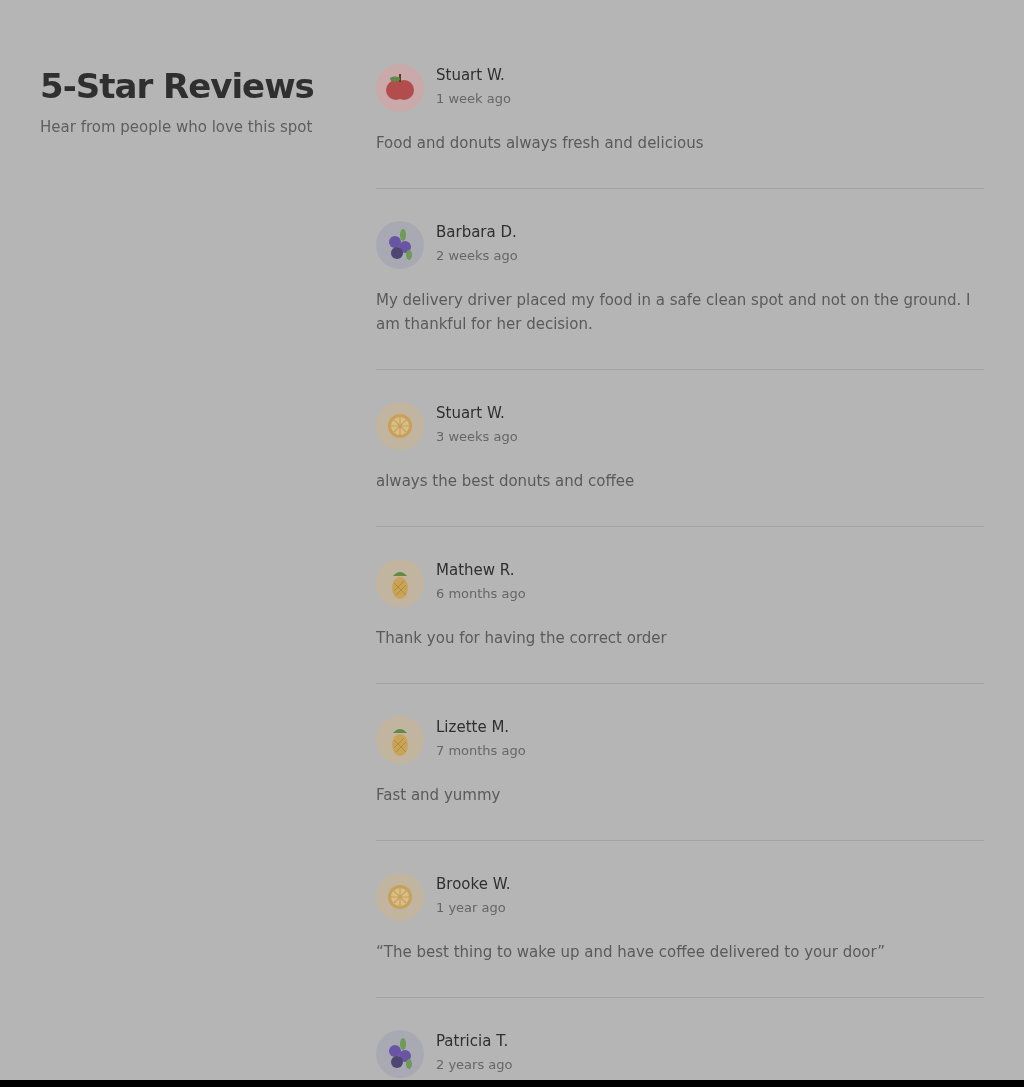 This screenshot has width=1024, height=1087. What do you see at coordinates (481, 751) in the screenshot?
I see `review-date: 7 months ago` at bounding box center [481, 751].